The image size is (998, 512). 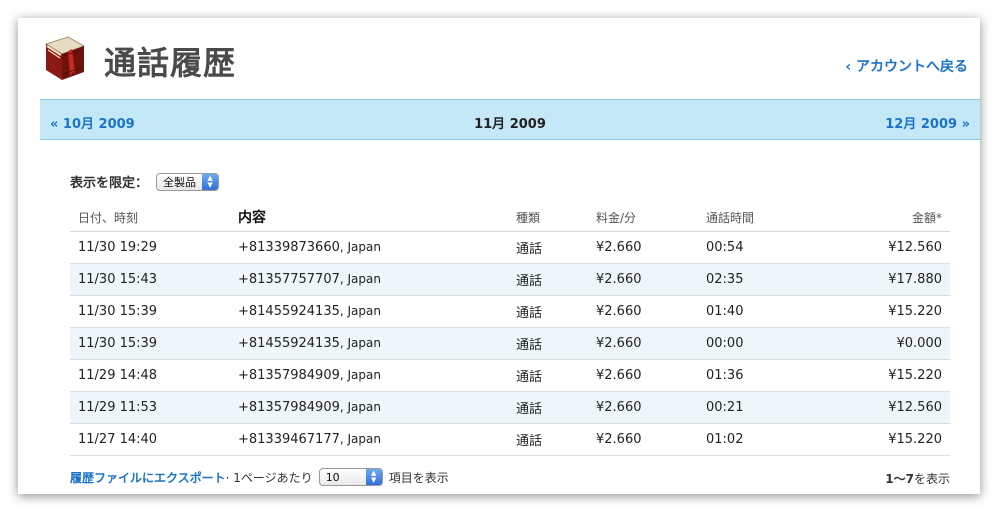 What do you see at coordinates (898, 343) in the screenshot?
I see `cell-amount: ¥0.000` at bounding box center [898, 343].